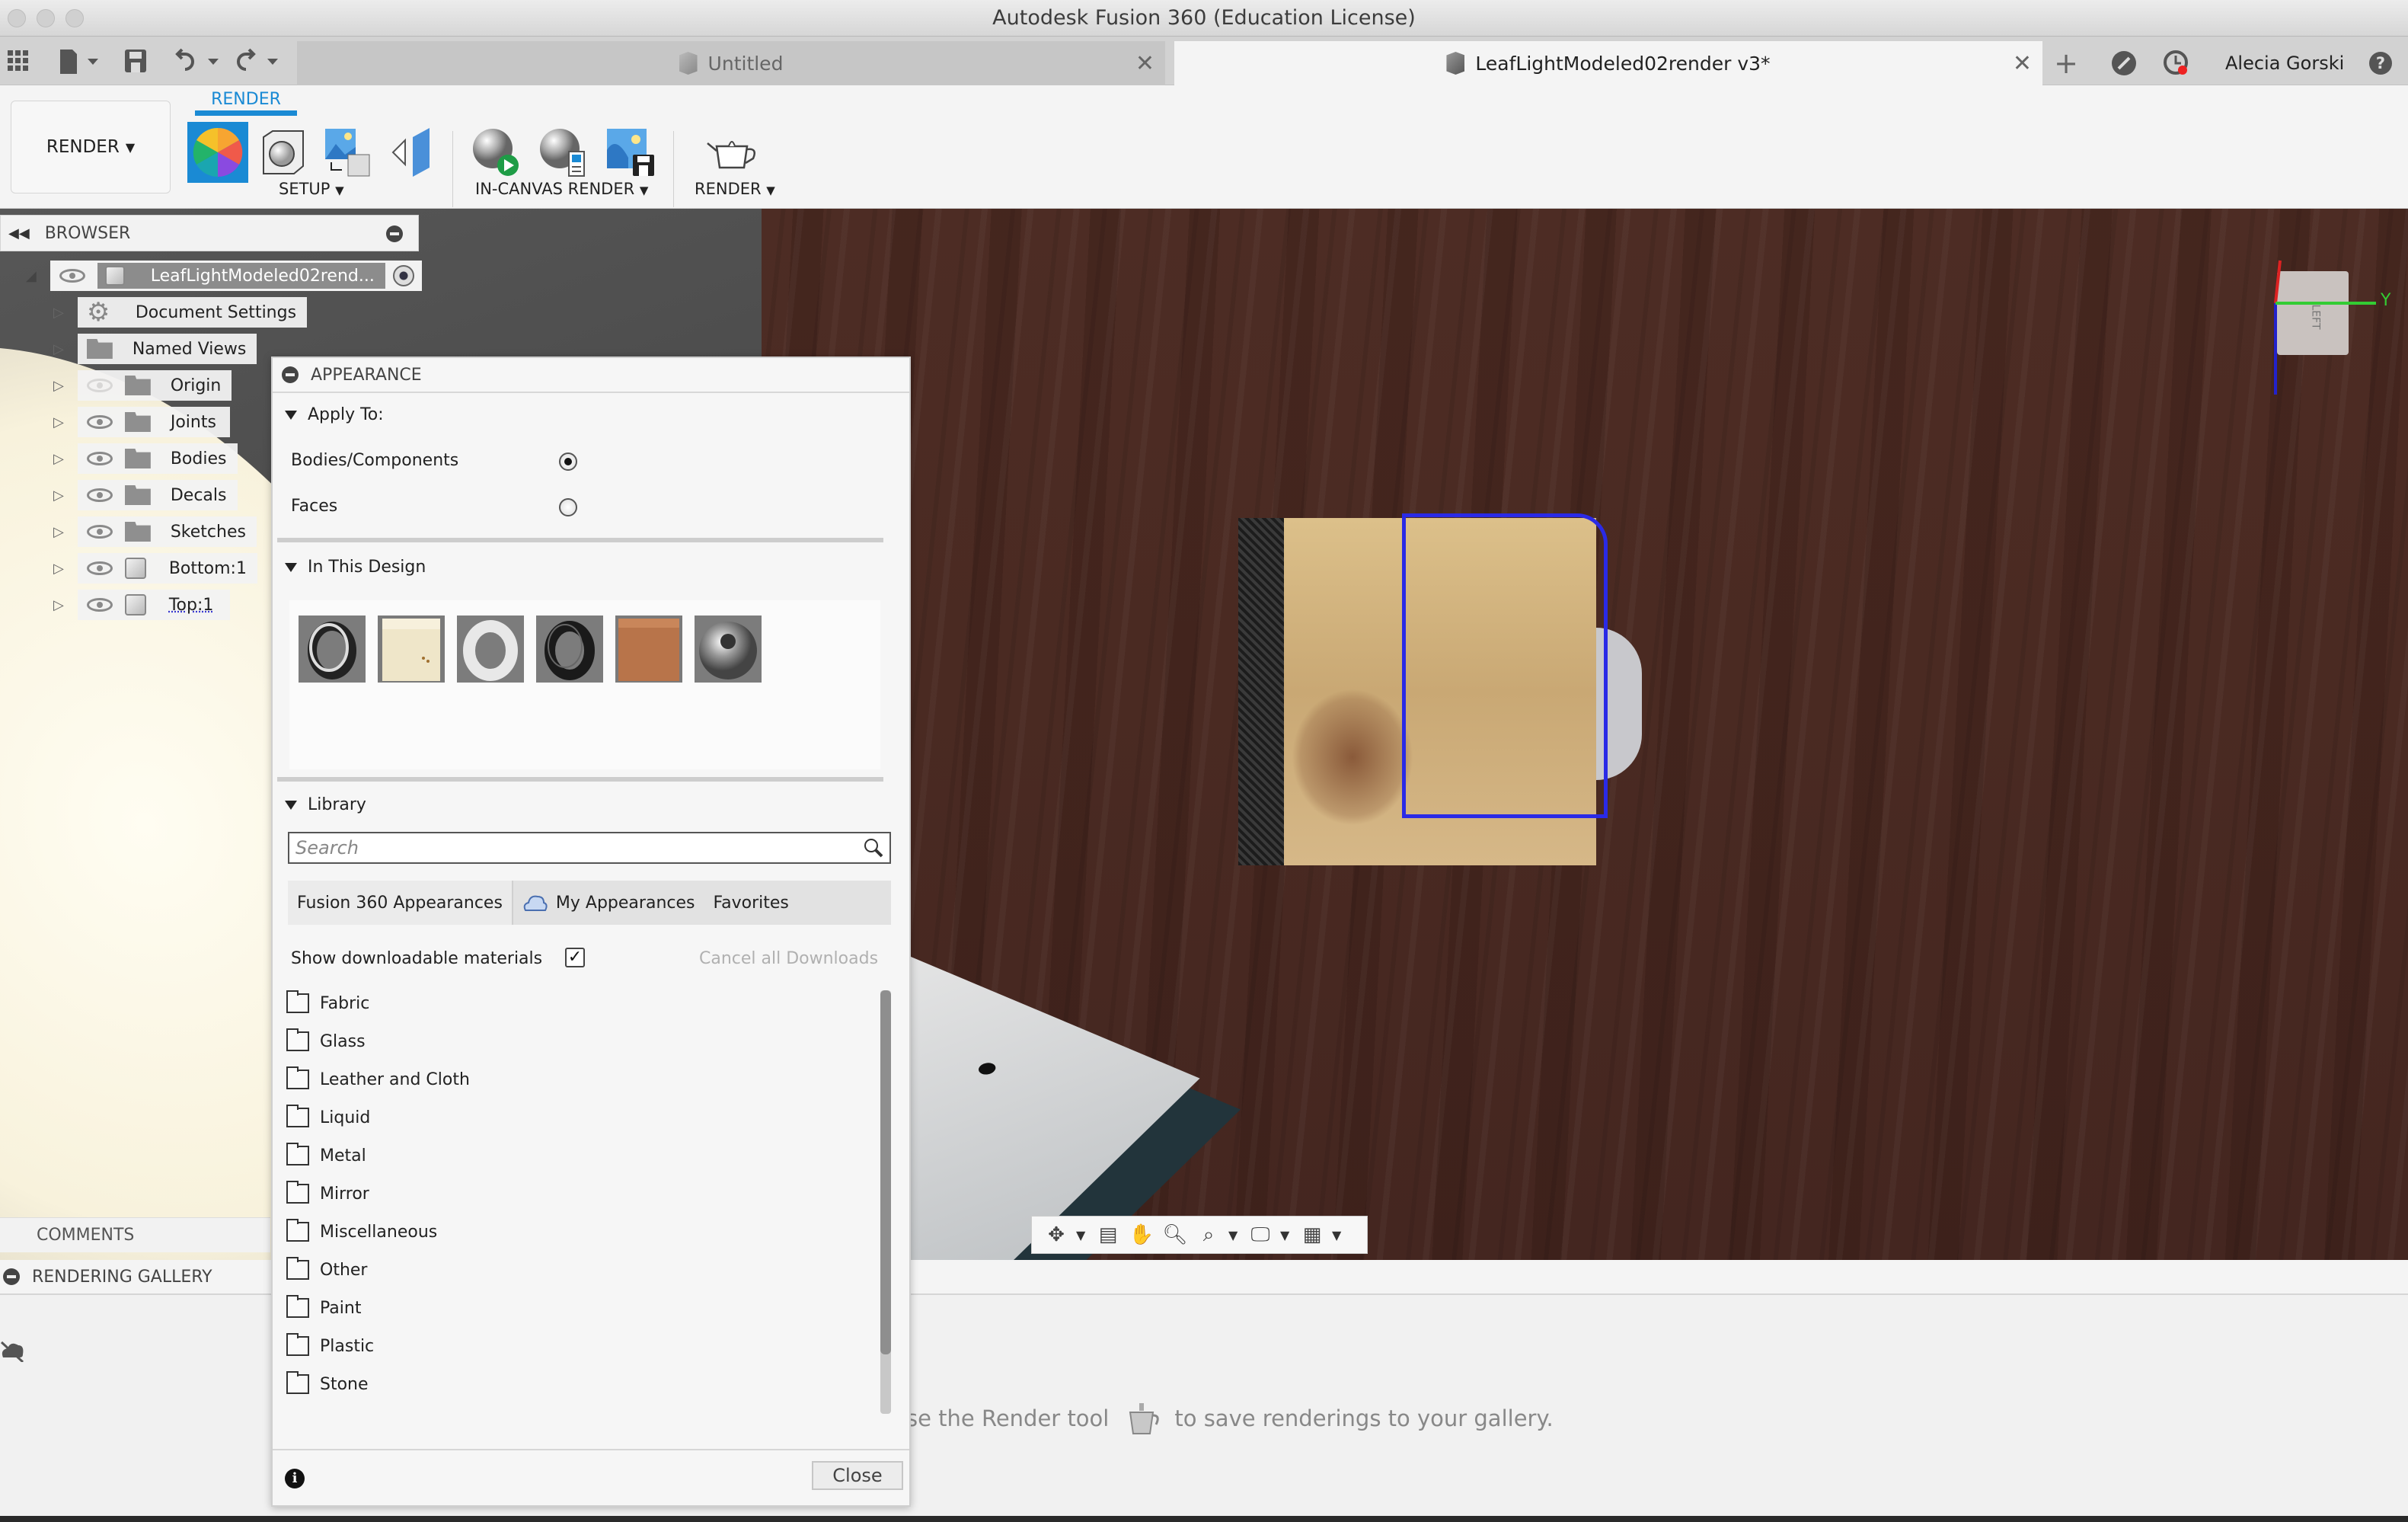 Image resolution: width=2408 pixels, height=1522 pixels. Describe the element at coordinates (1608, 63) in the screenshot. I see `tab-leaflight: LeafLightModeled02render v3* ✕` at that location.